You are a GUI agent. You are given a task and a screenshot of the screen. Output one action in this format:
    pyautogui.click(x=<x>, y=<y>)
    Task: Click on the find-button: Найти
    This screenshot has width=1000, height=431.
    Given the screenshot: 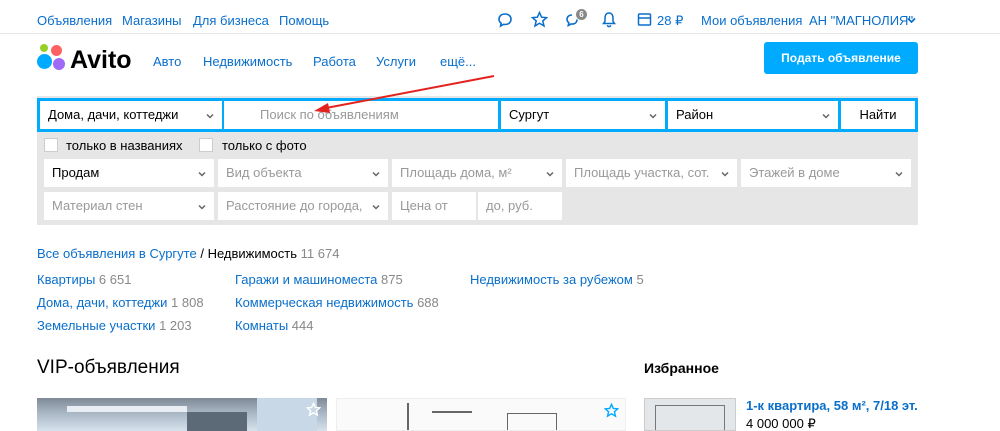 What is the action you would take?
    pyautogui.click(x=877, y=115)
    